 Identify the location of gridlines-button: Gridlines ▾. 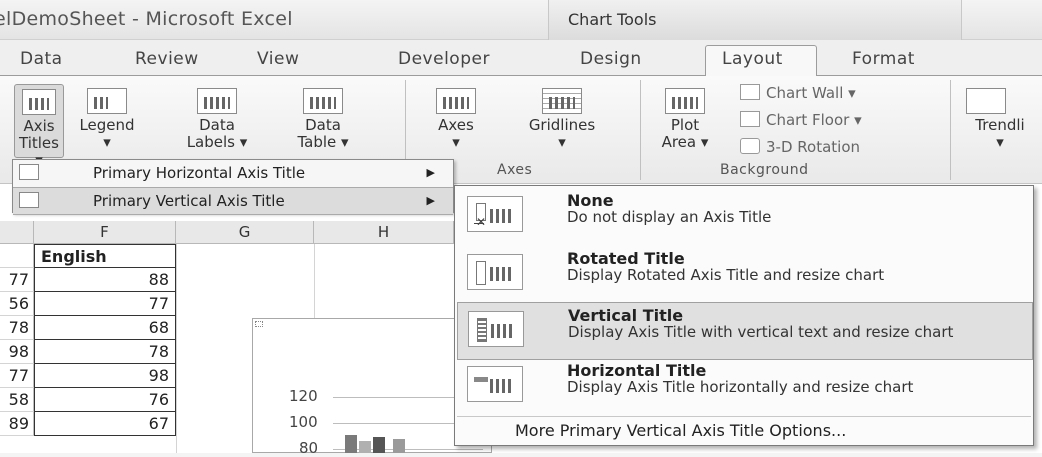
(562, 119).